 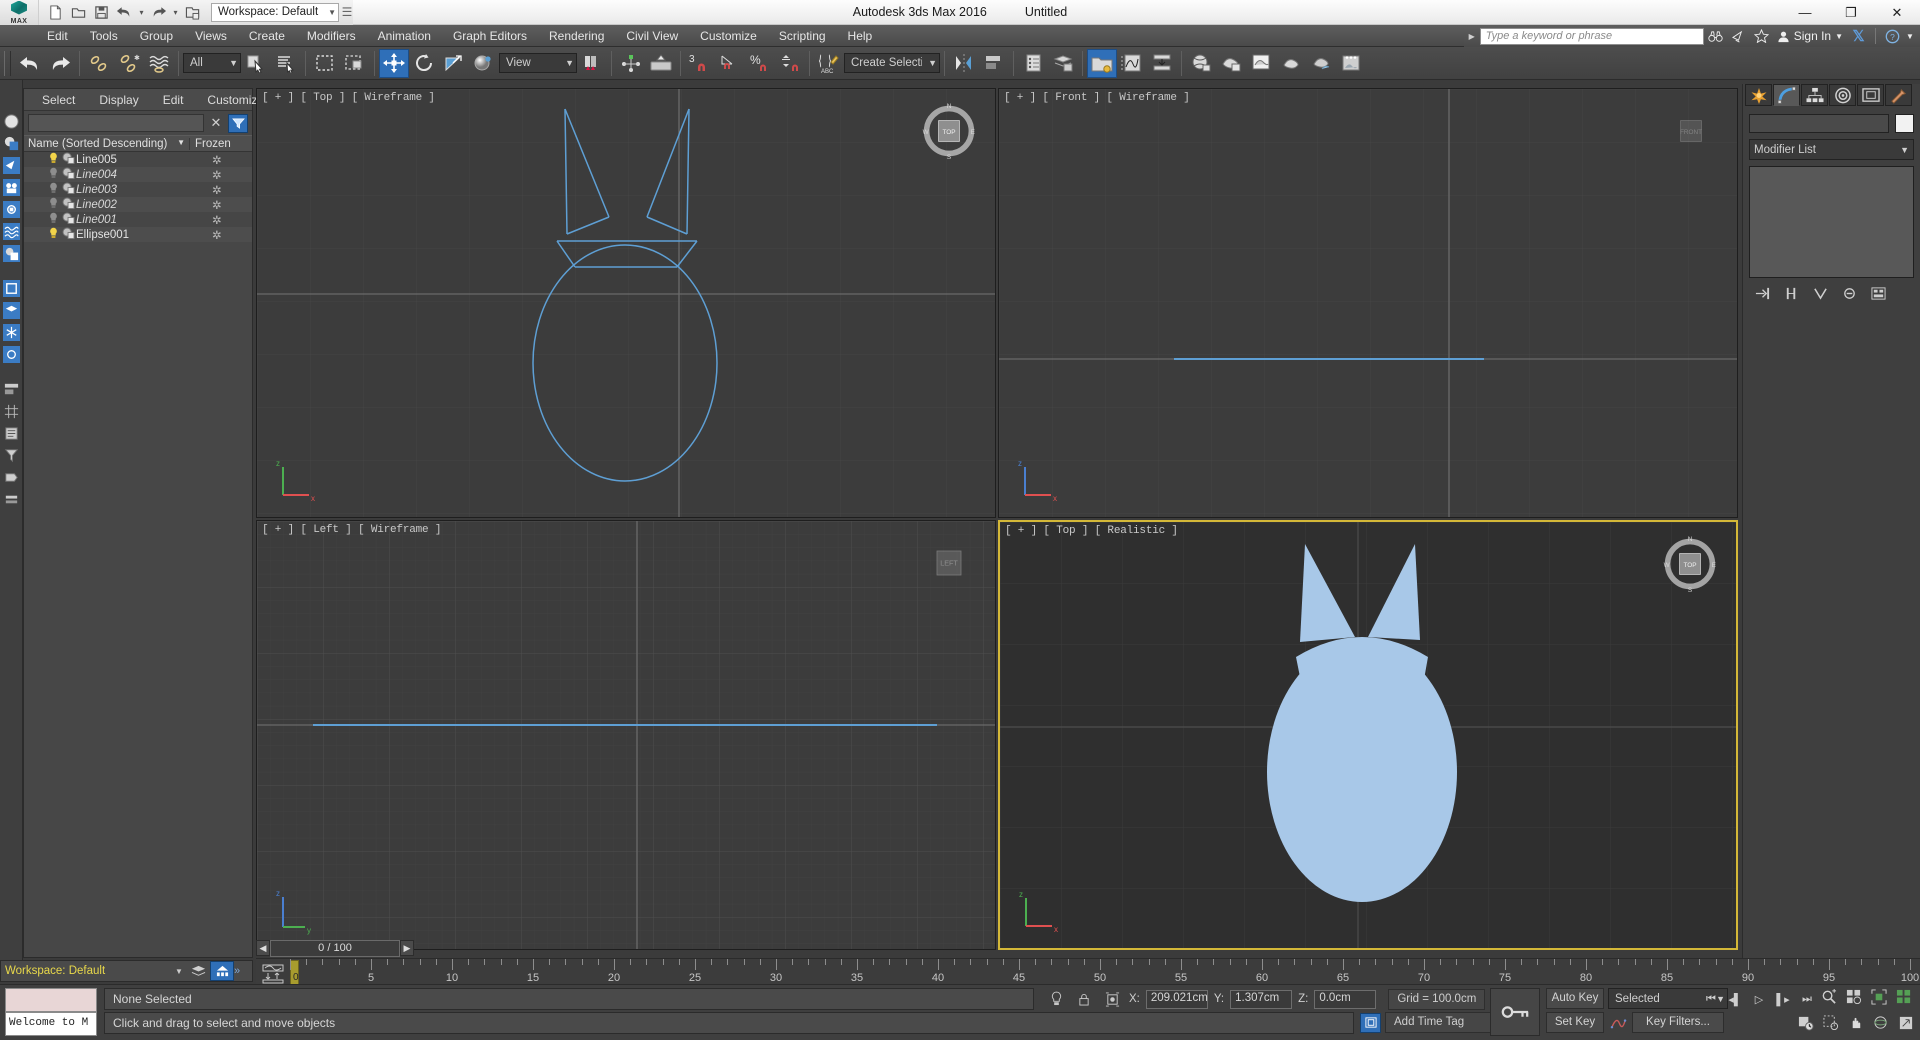 What do you see at coordinates (1102, 63) in the screenshot?
I see `scene-explorer-toggle-button` at bounding box center [1102, 63].